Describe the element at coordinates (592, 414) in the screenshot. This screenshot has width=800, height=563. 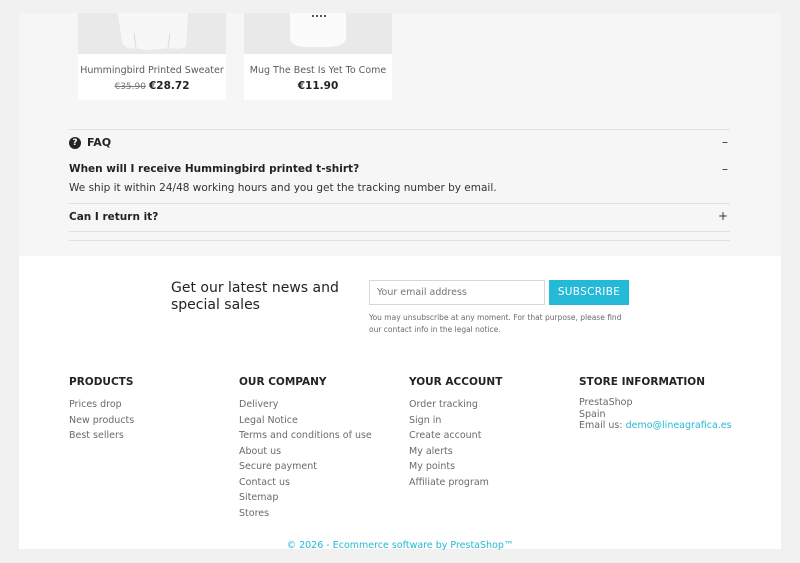
I see `store-country: Spain` at that location.